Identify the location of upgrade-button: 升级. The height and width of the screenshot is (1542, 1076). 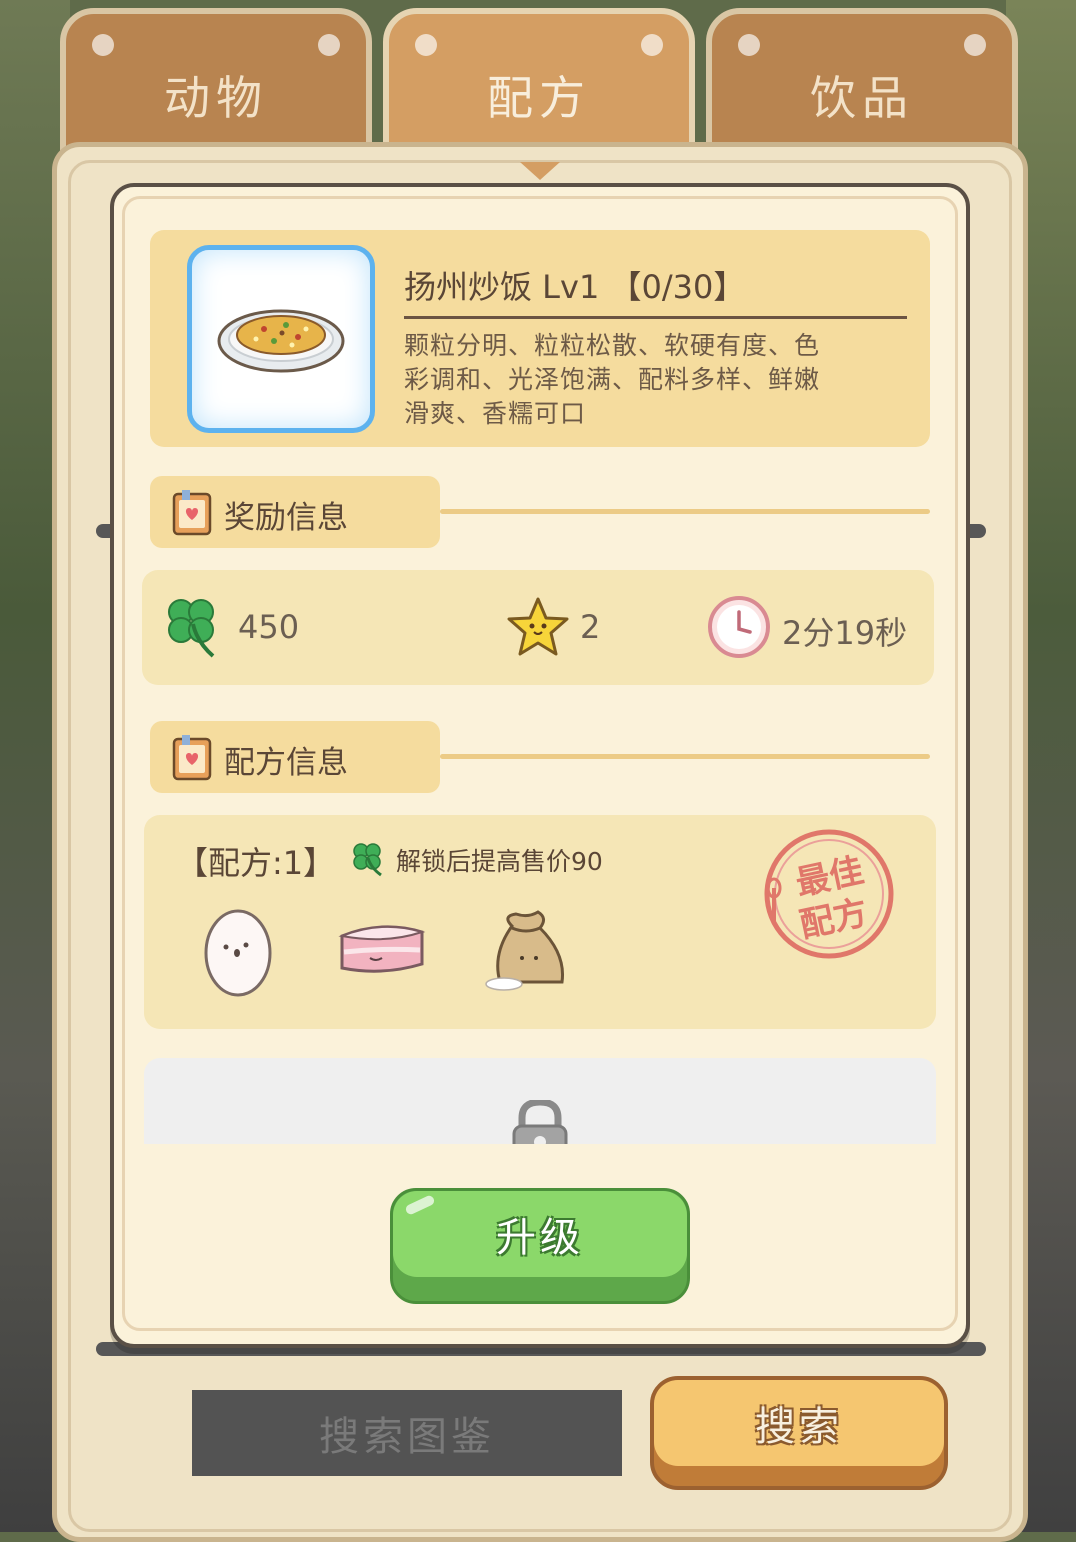
(540, 1234).